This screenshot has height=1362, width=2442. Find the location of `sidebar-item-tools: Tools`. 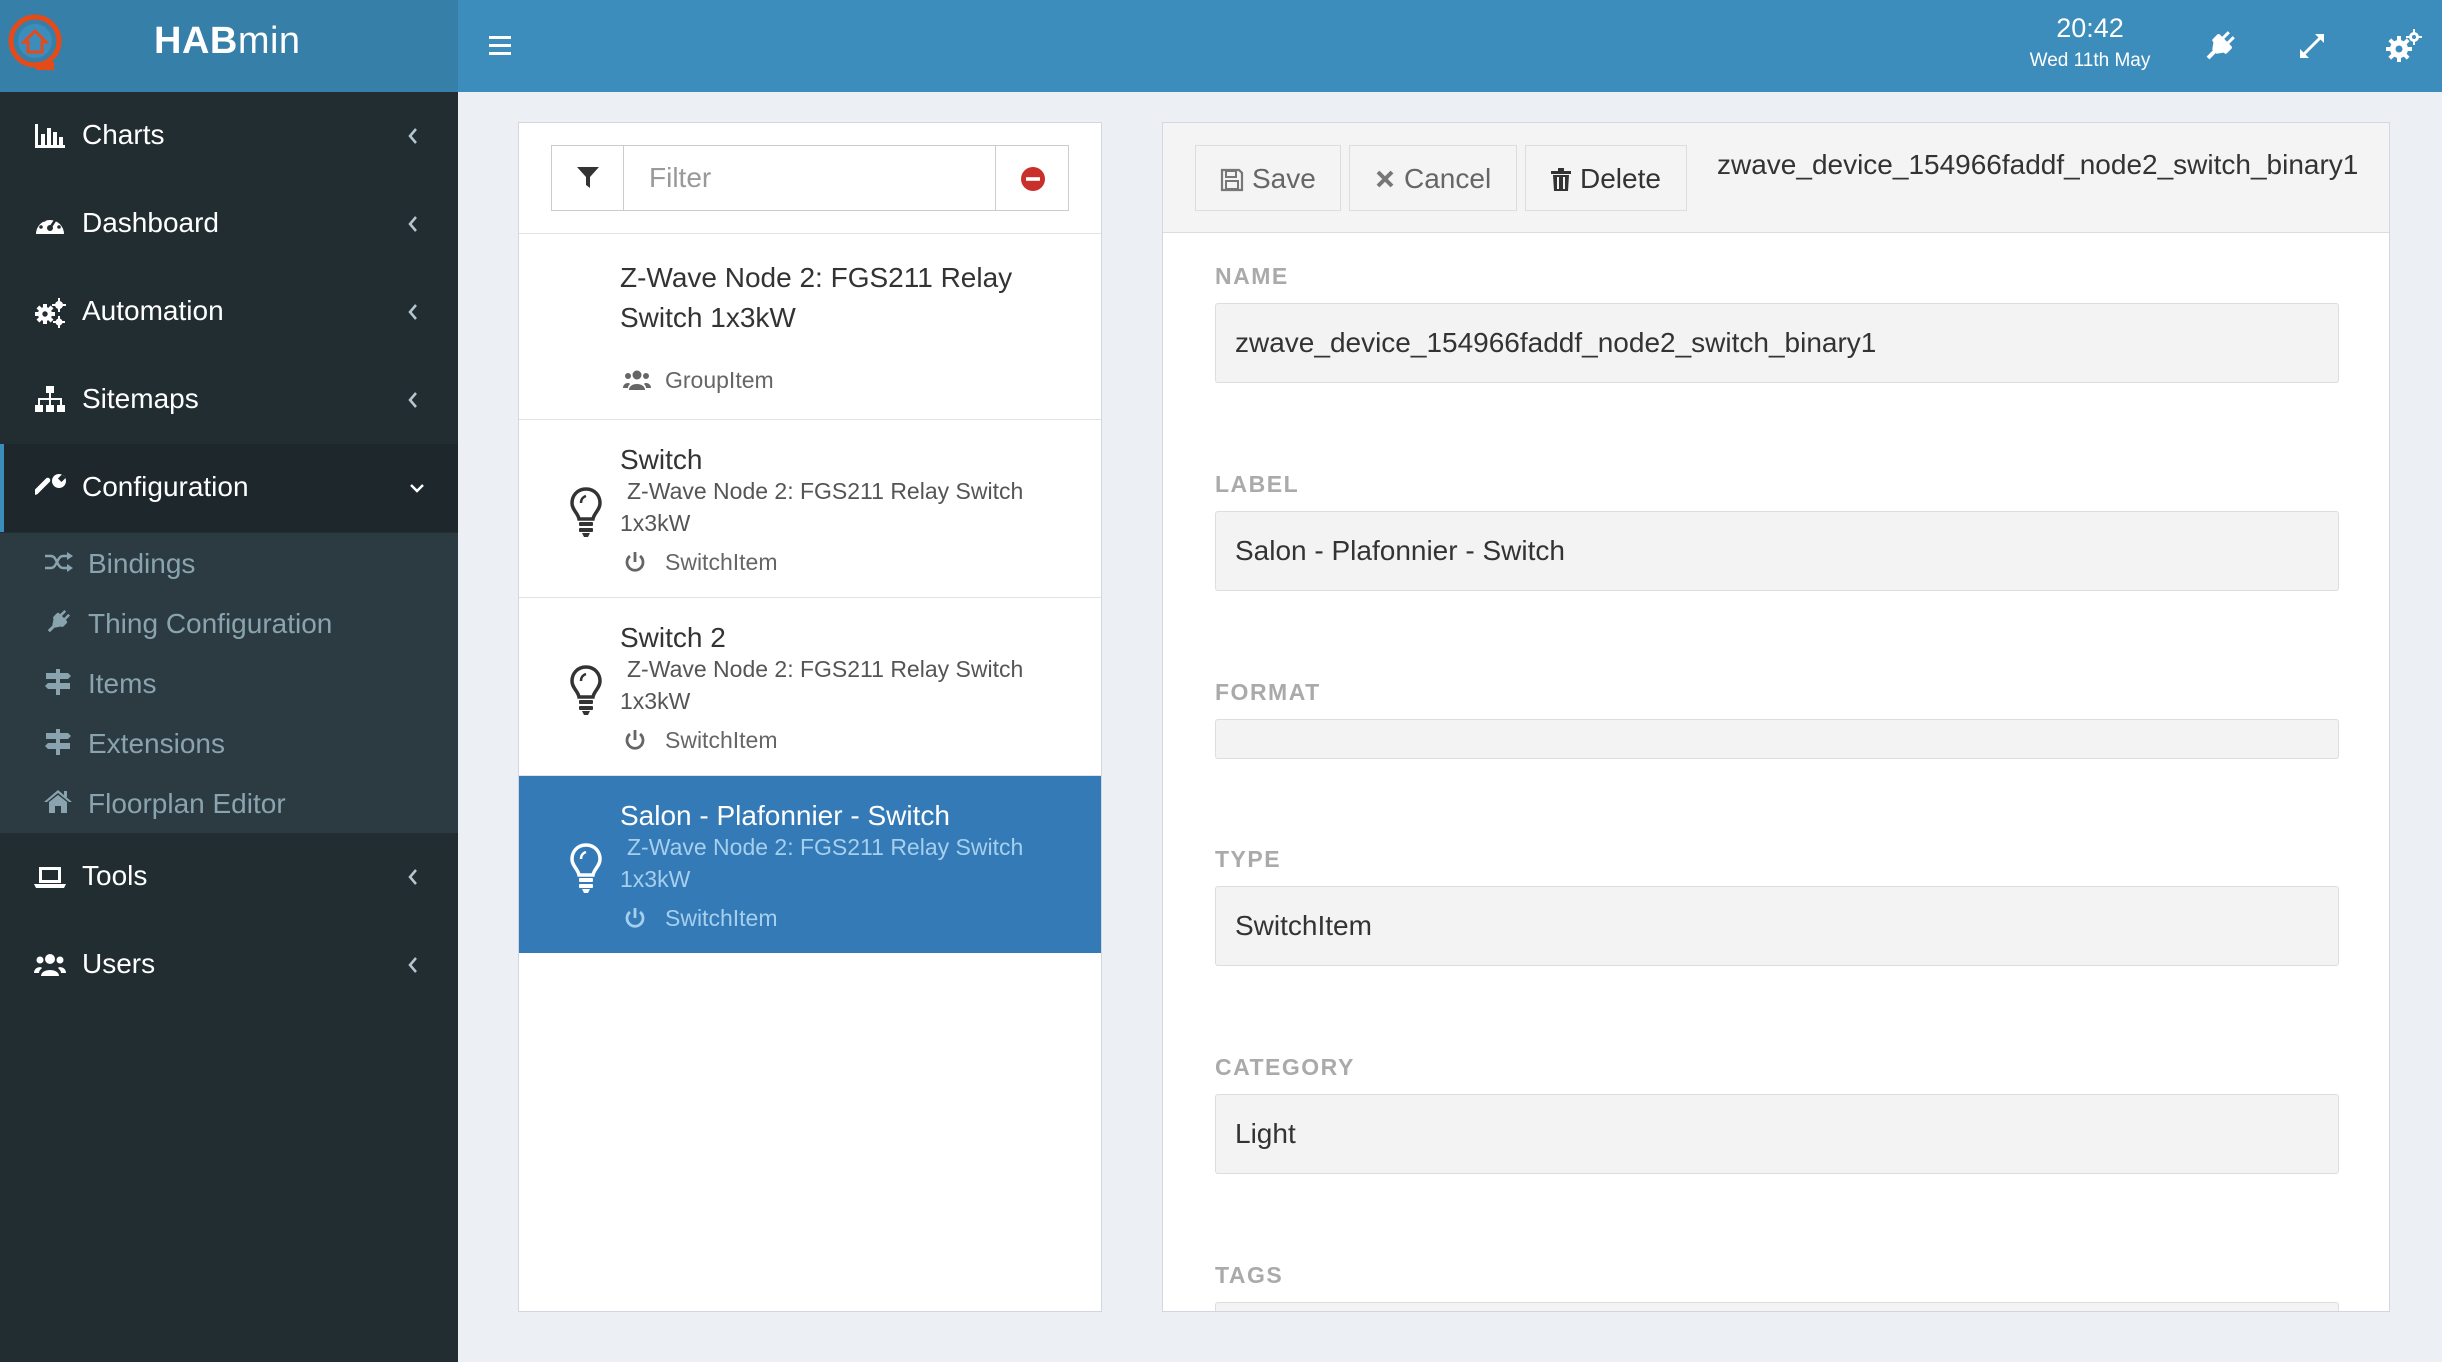

sidebar-item-tools: Tools is located at coordinates (229, 877).